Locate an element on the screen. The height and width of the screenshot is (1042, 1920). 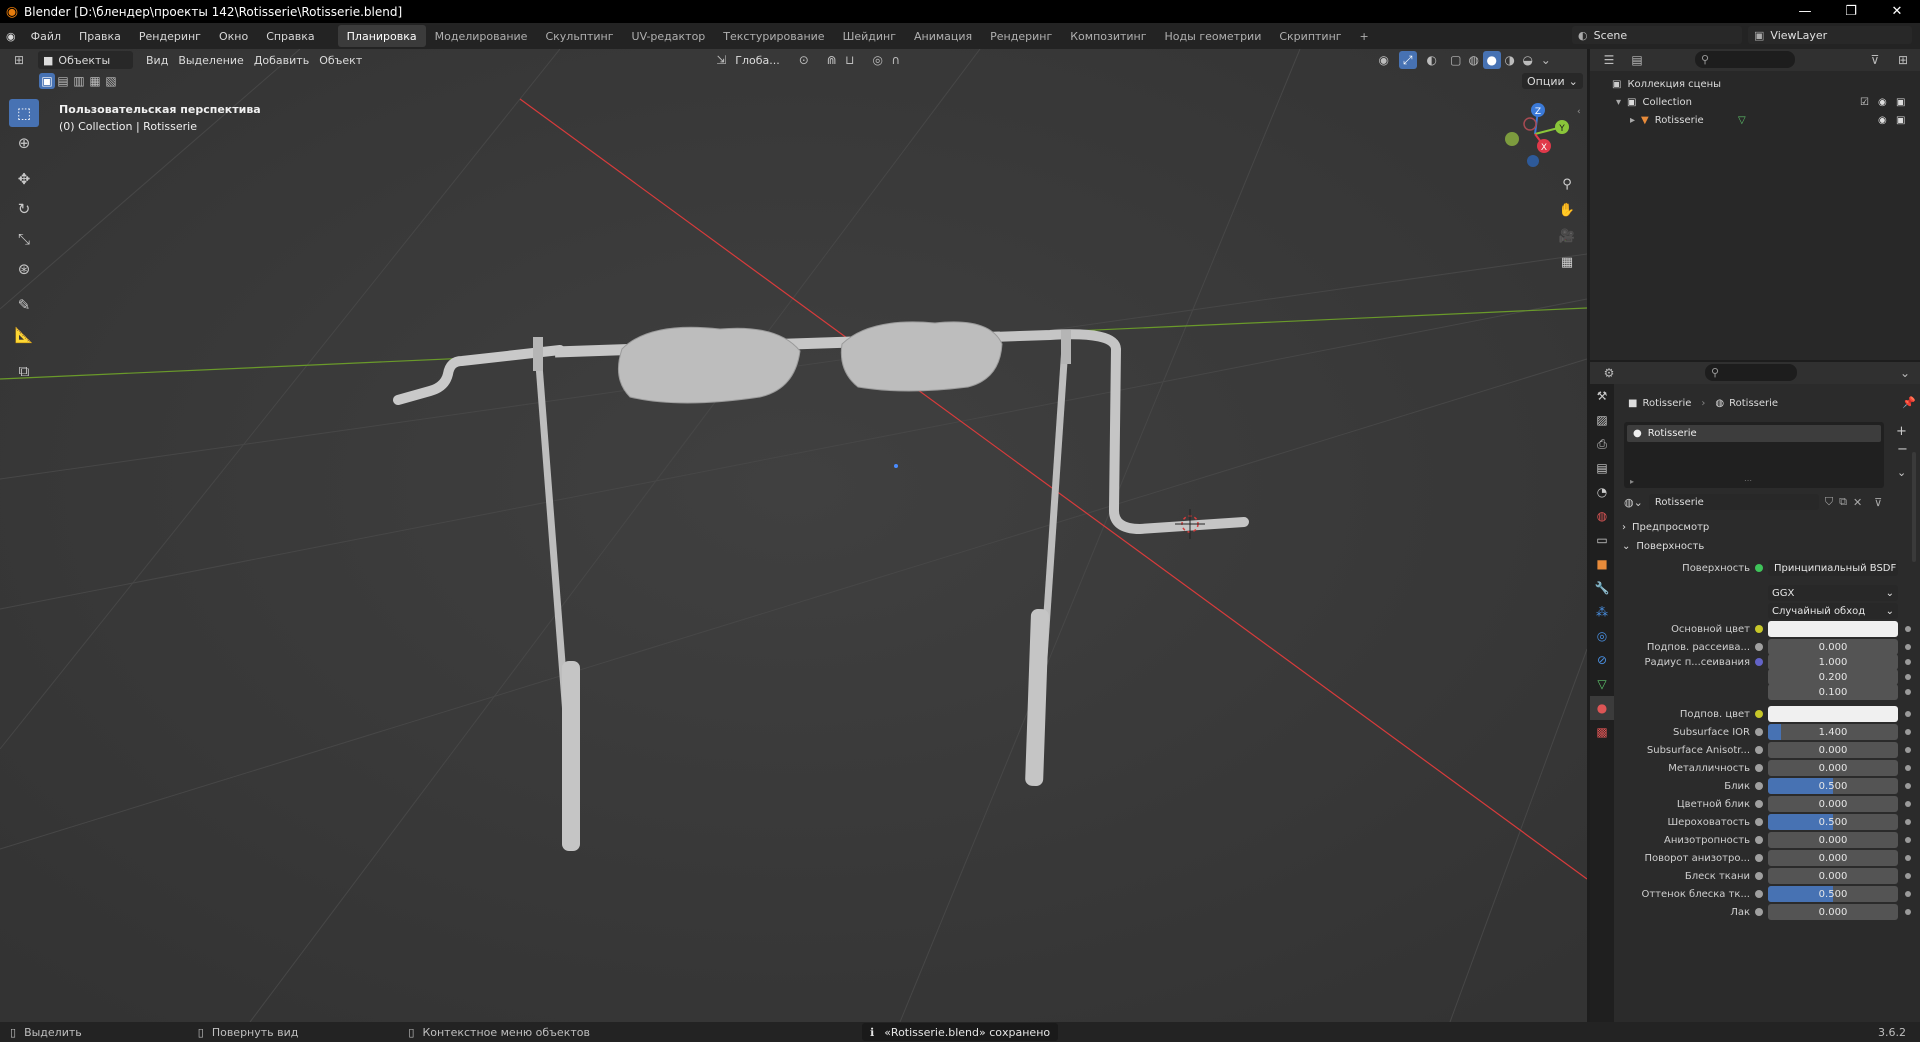
workspace-tab: Скриптинг is located at coordinates (1310, 36).